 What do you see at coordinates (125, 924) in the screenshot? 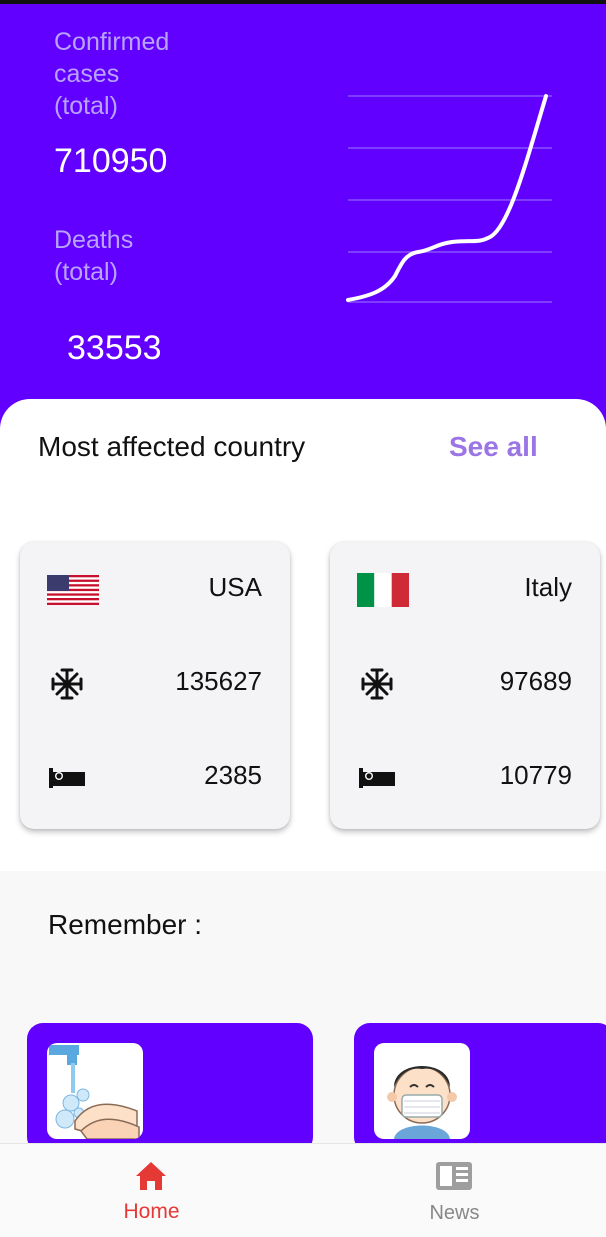
I see `remember-title: Remember :` at bounding box center [125, 924].